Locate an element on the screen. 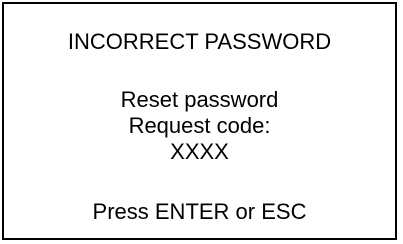 This screenshot has width=403, height=244. key-prompt: Press ENTER or ESC is located at coordinates (199, 211).